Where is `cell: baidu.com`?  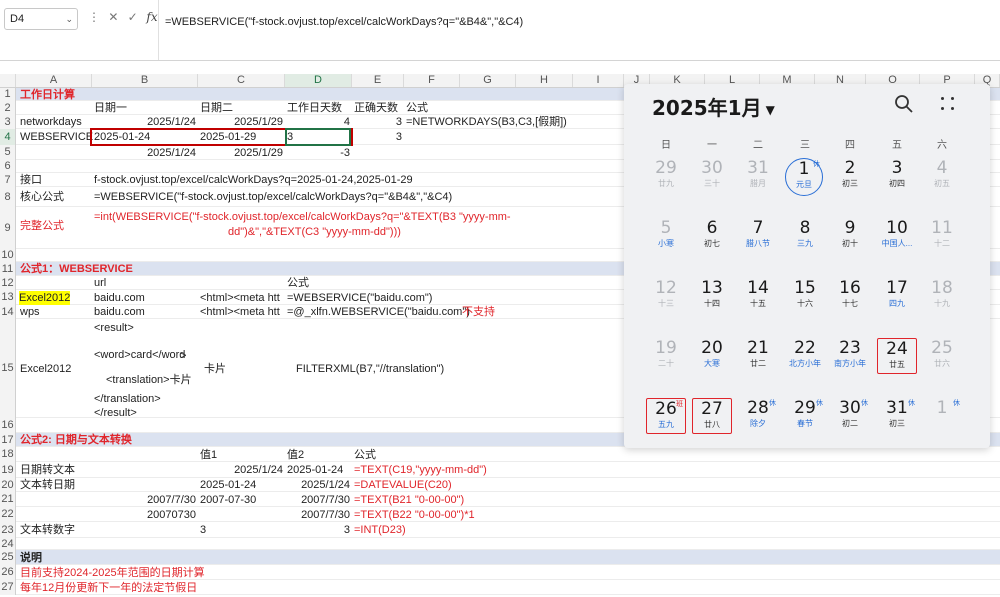 cell: baidu.com is located at coordinates (119, 298).